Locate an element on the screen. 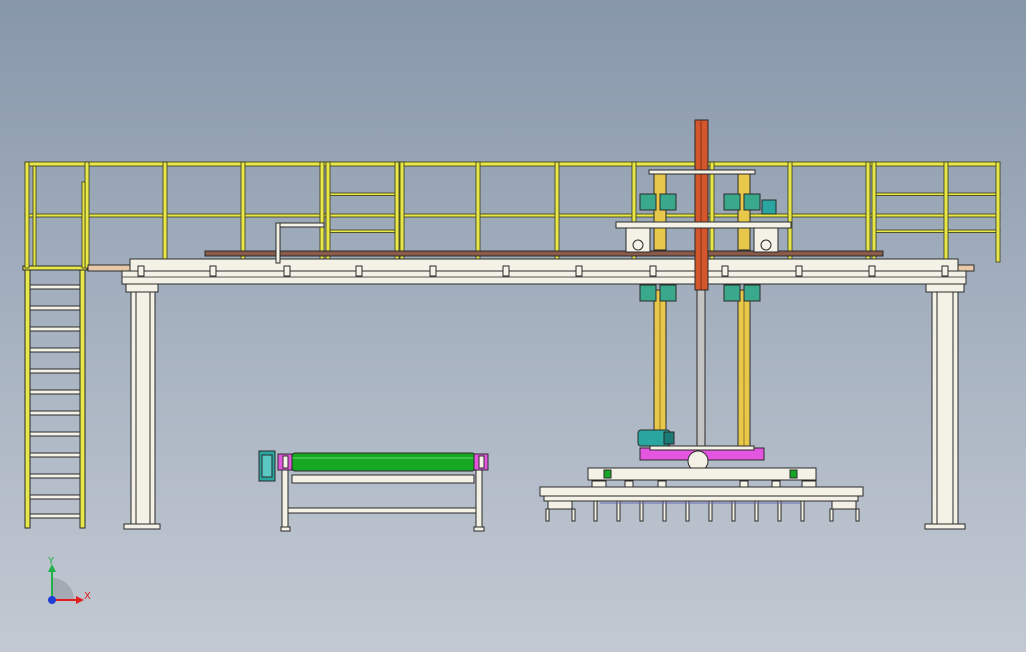 This screenshot has width=1026, height=652. lift-mast is located at coordinates (701, 284).